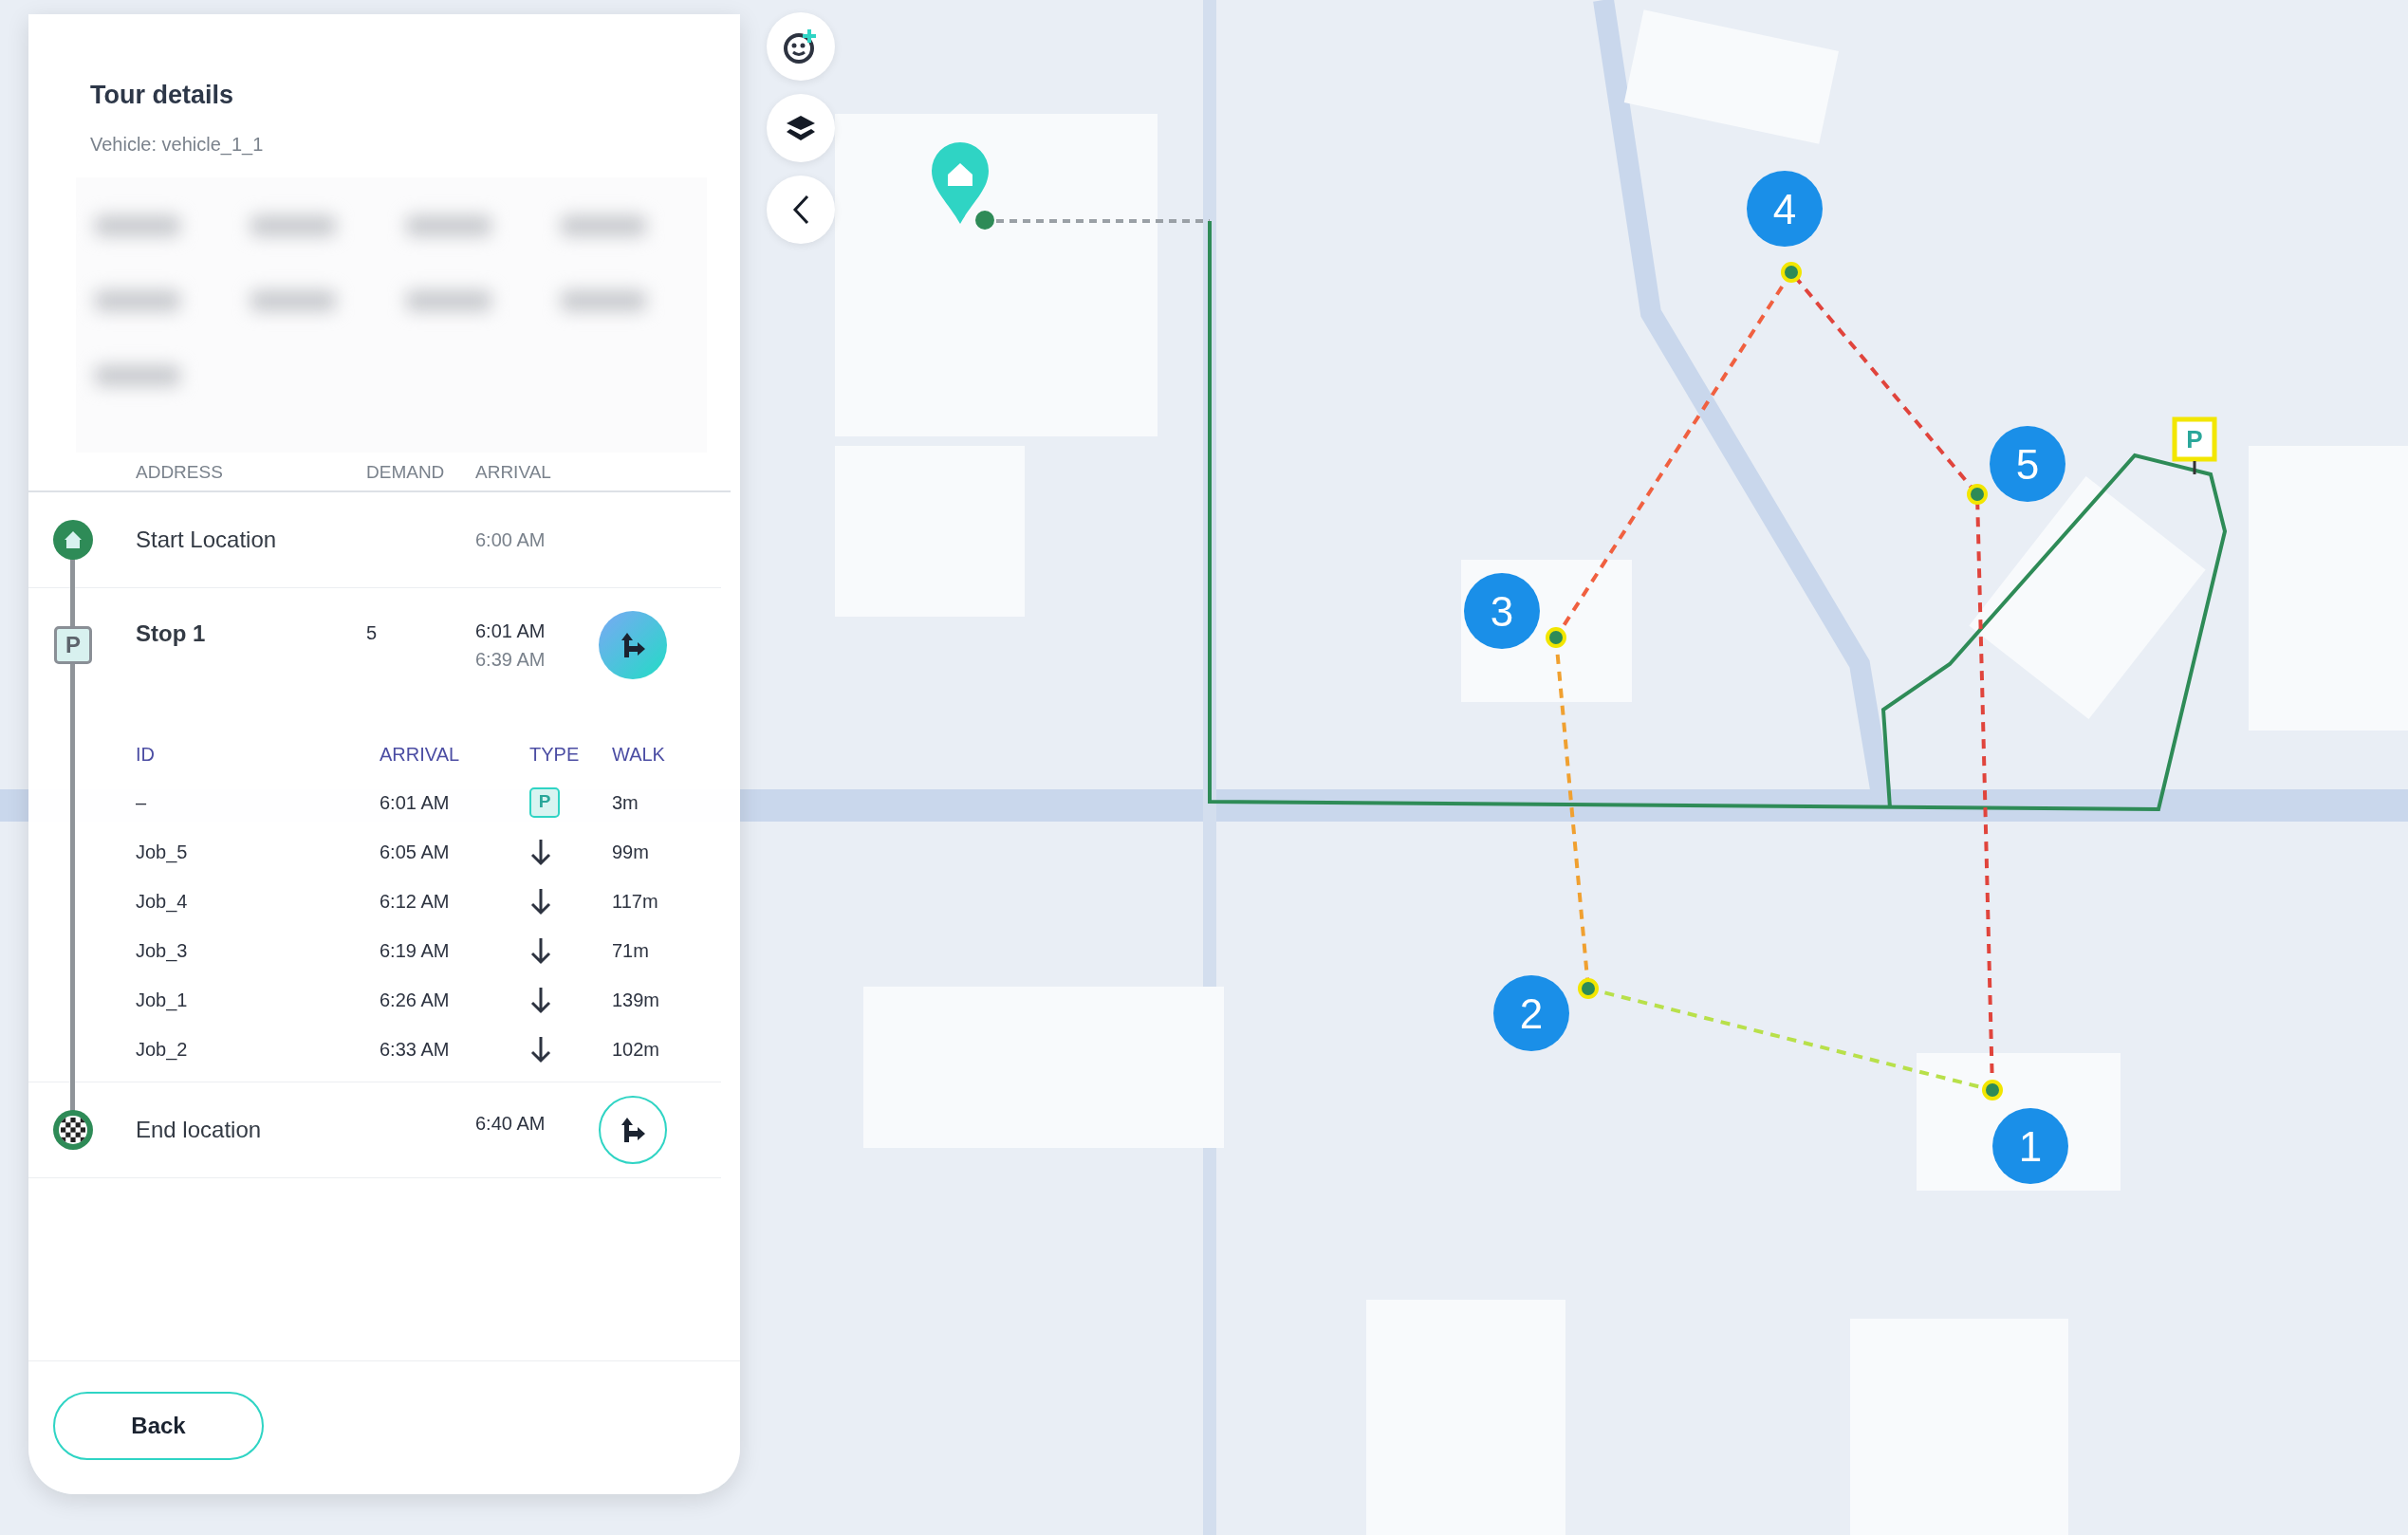 This screenshot has height=1535, width=2408. I want to click on job-arrival: 6:19 AM, so click(415, 950).